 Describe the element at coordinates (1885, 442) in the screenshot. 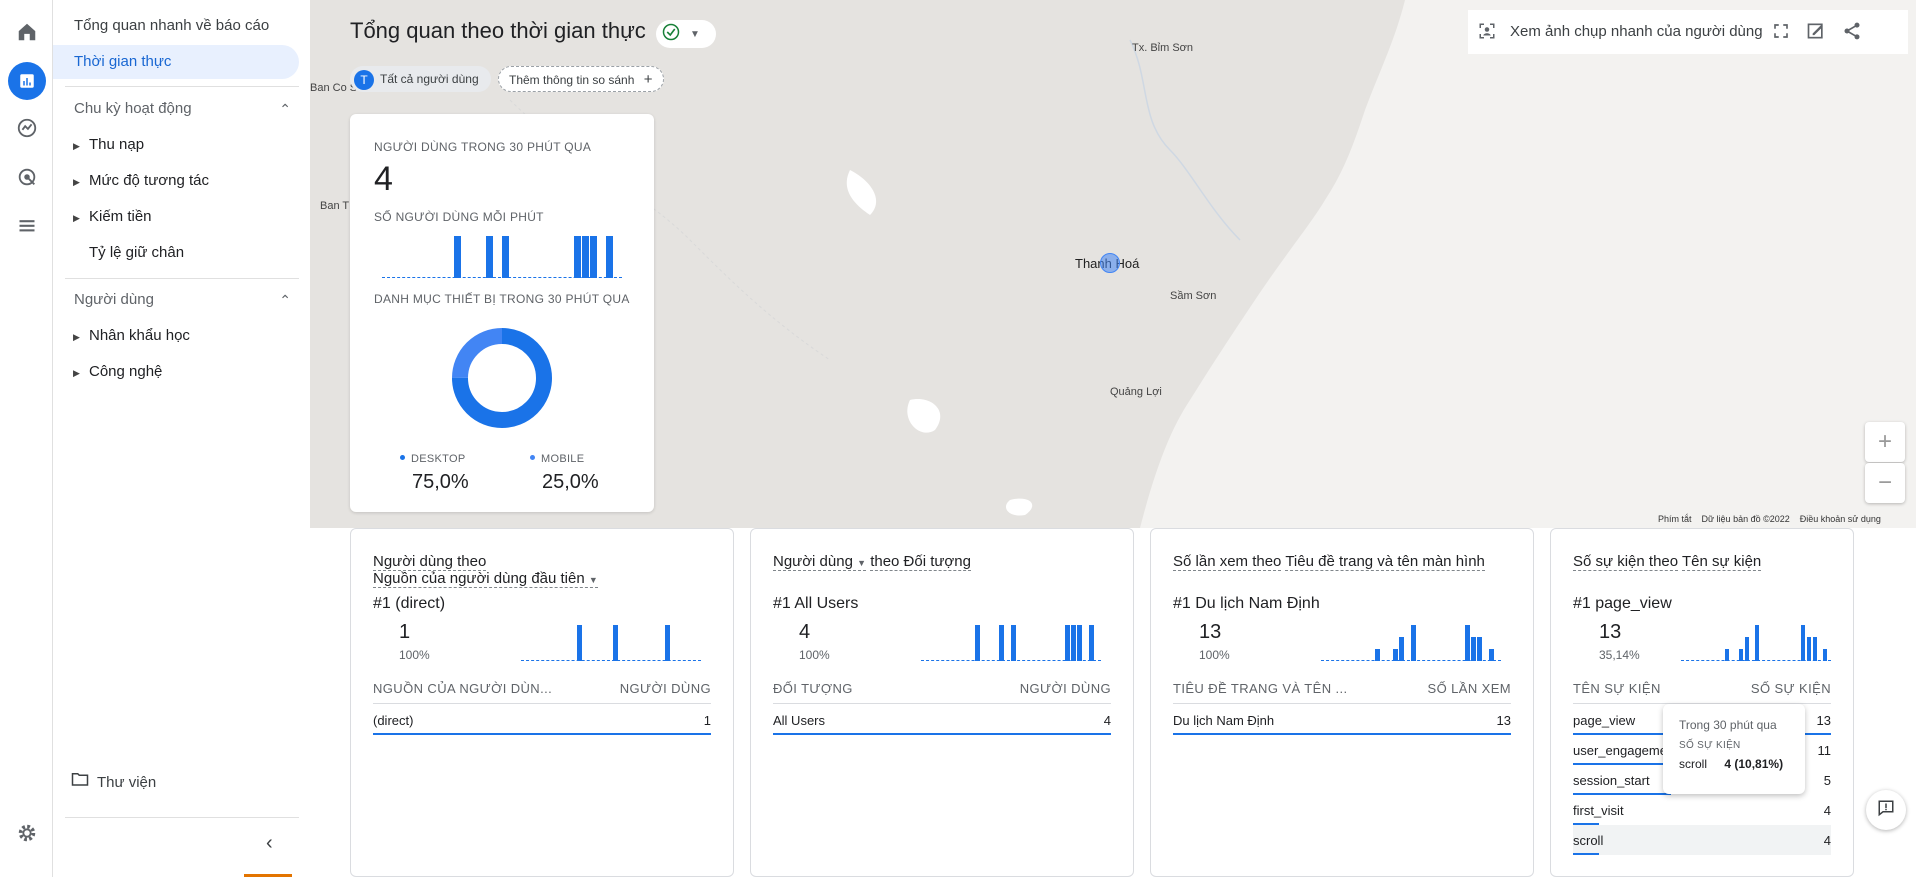

I see `zoom-in-button: +` at that location.